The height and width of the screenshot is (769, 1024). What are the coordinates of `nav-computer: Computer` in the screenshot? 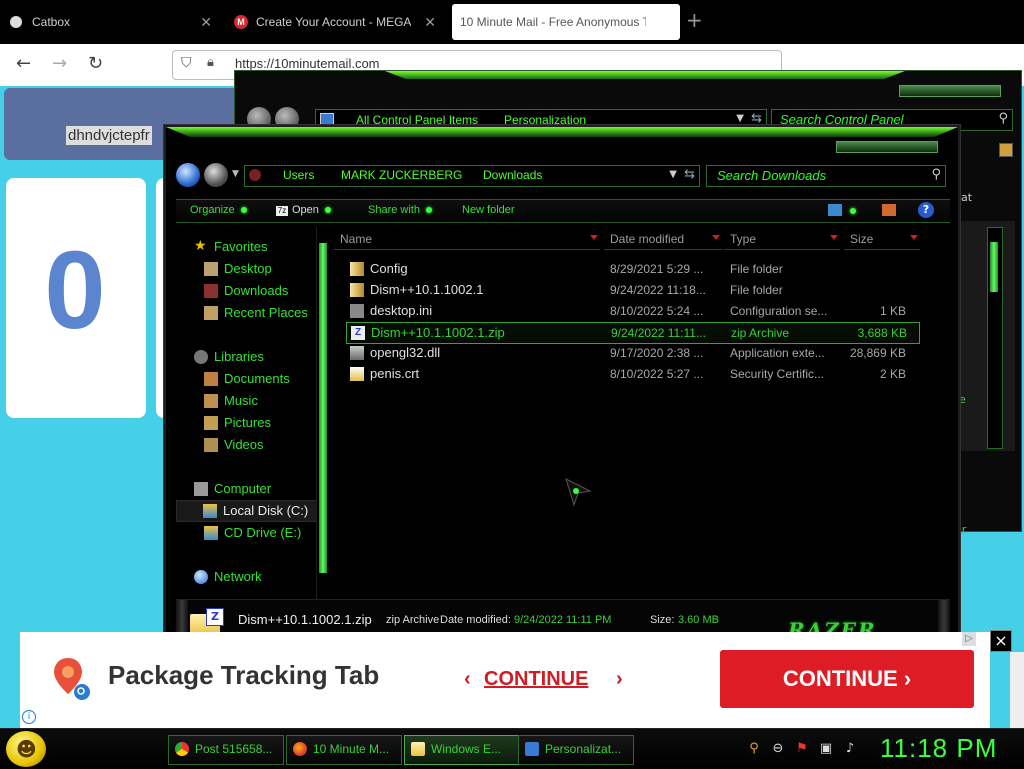 It's located at (249, 489).